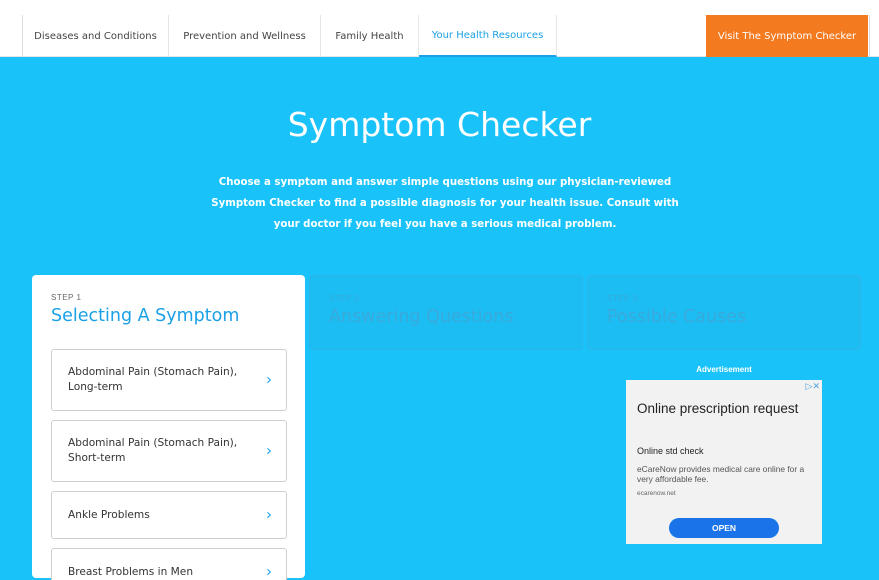  I want to click on symptom-item: Breast Problems in Men ›, so click(169, 564).